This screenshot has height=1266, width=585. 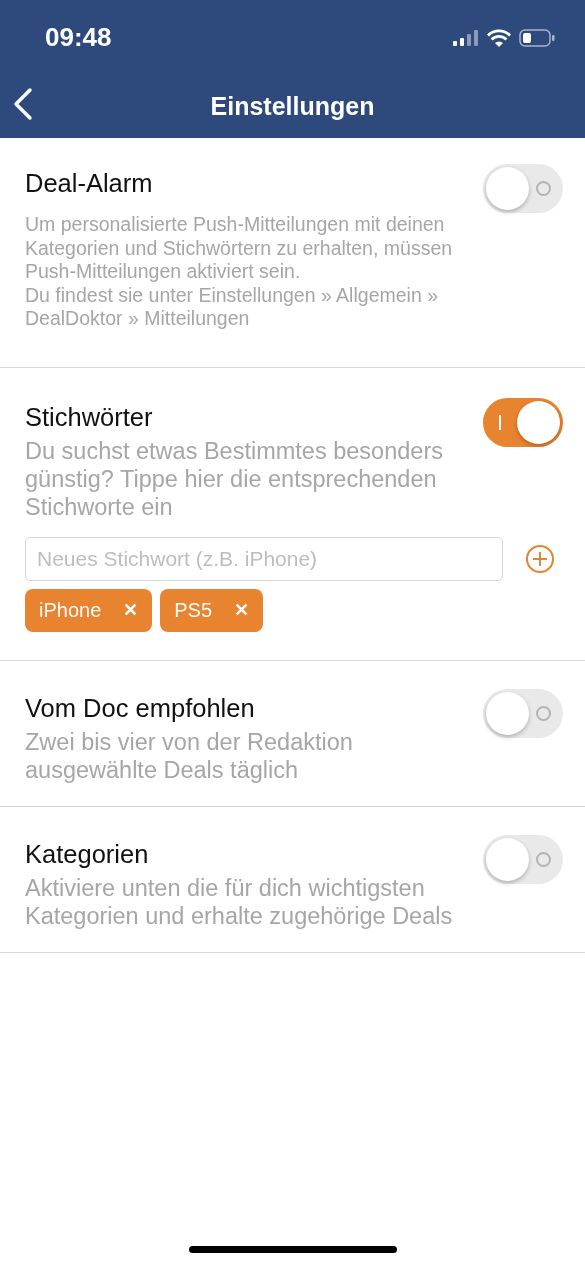 I want to click on keyword-tag: iPhone ✕, so click(x=89, y=610).